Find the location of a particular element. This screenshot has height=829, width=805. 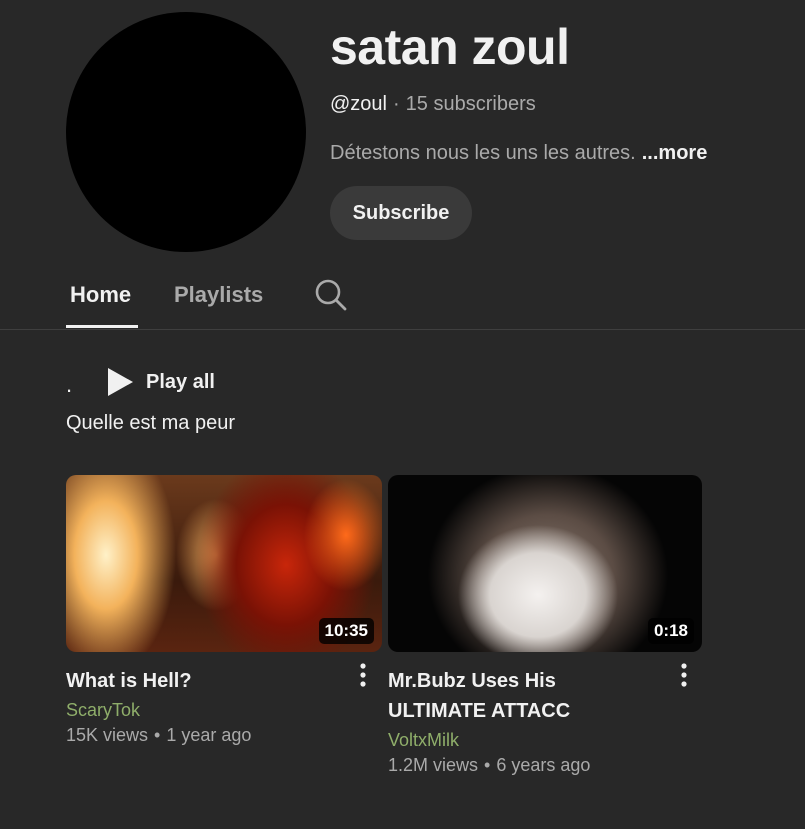

view-count: 1.2M views is located at coordinates (433, 765).